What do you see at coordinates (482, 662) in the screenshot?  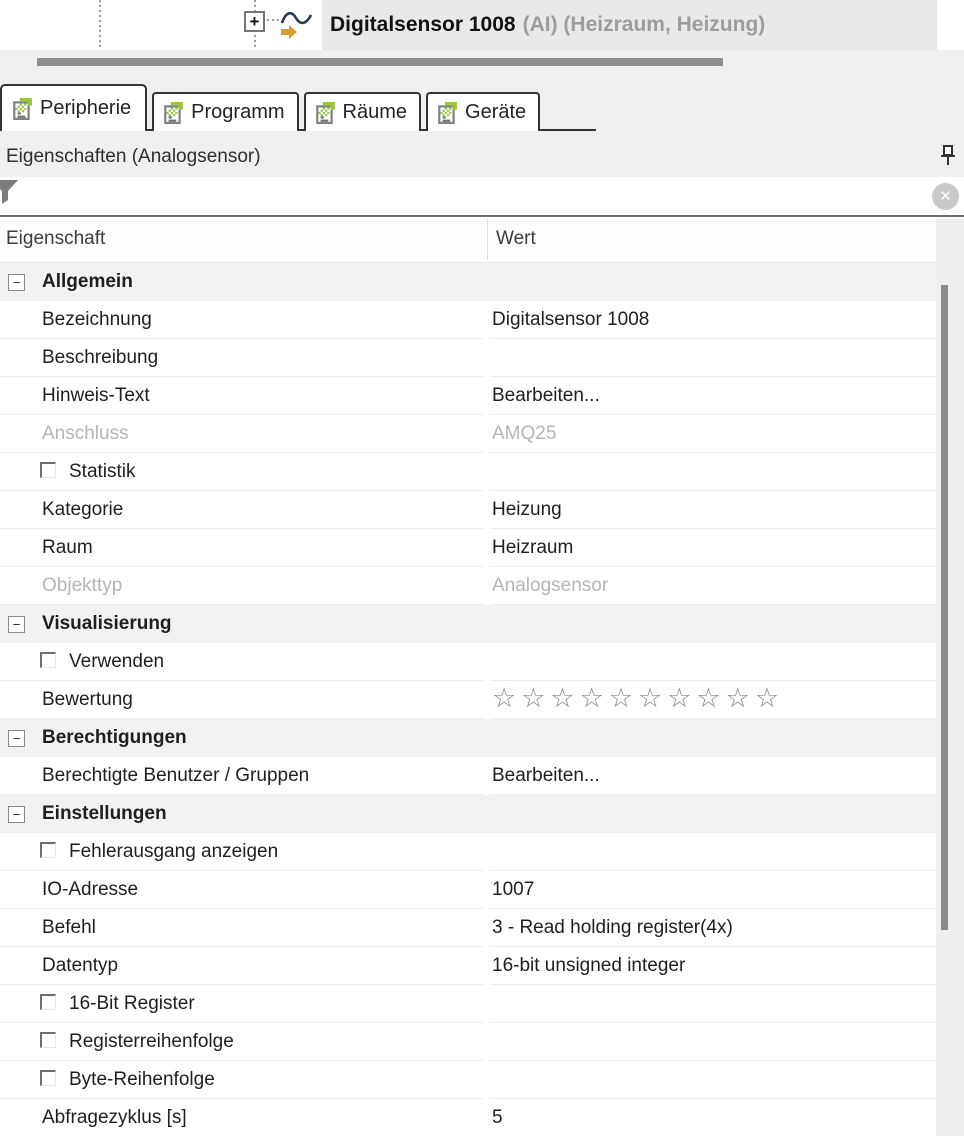 I see `property-row: Verwenden` at bounding box center [482, 662].